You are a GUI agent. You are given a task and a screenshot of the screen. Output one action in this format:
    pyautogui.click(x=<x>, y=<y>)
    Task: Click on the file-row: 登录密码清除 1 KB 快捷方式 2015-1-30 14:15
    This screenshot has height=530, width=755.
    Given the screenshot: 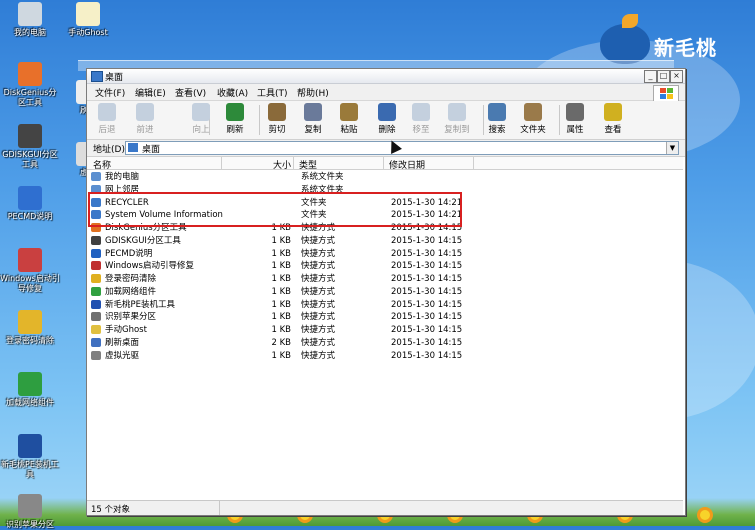 What is the action you would take?
    pyautogui.click(x=277, y=279)
    